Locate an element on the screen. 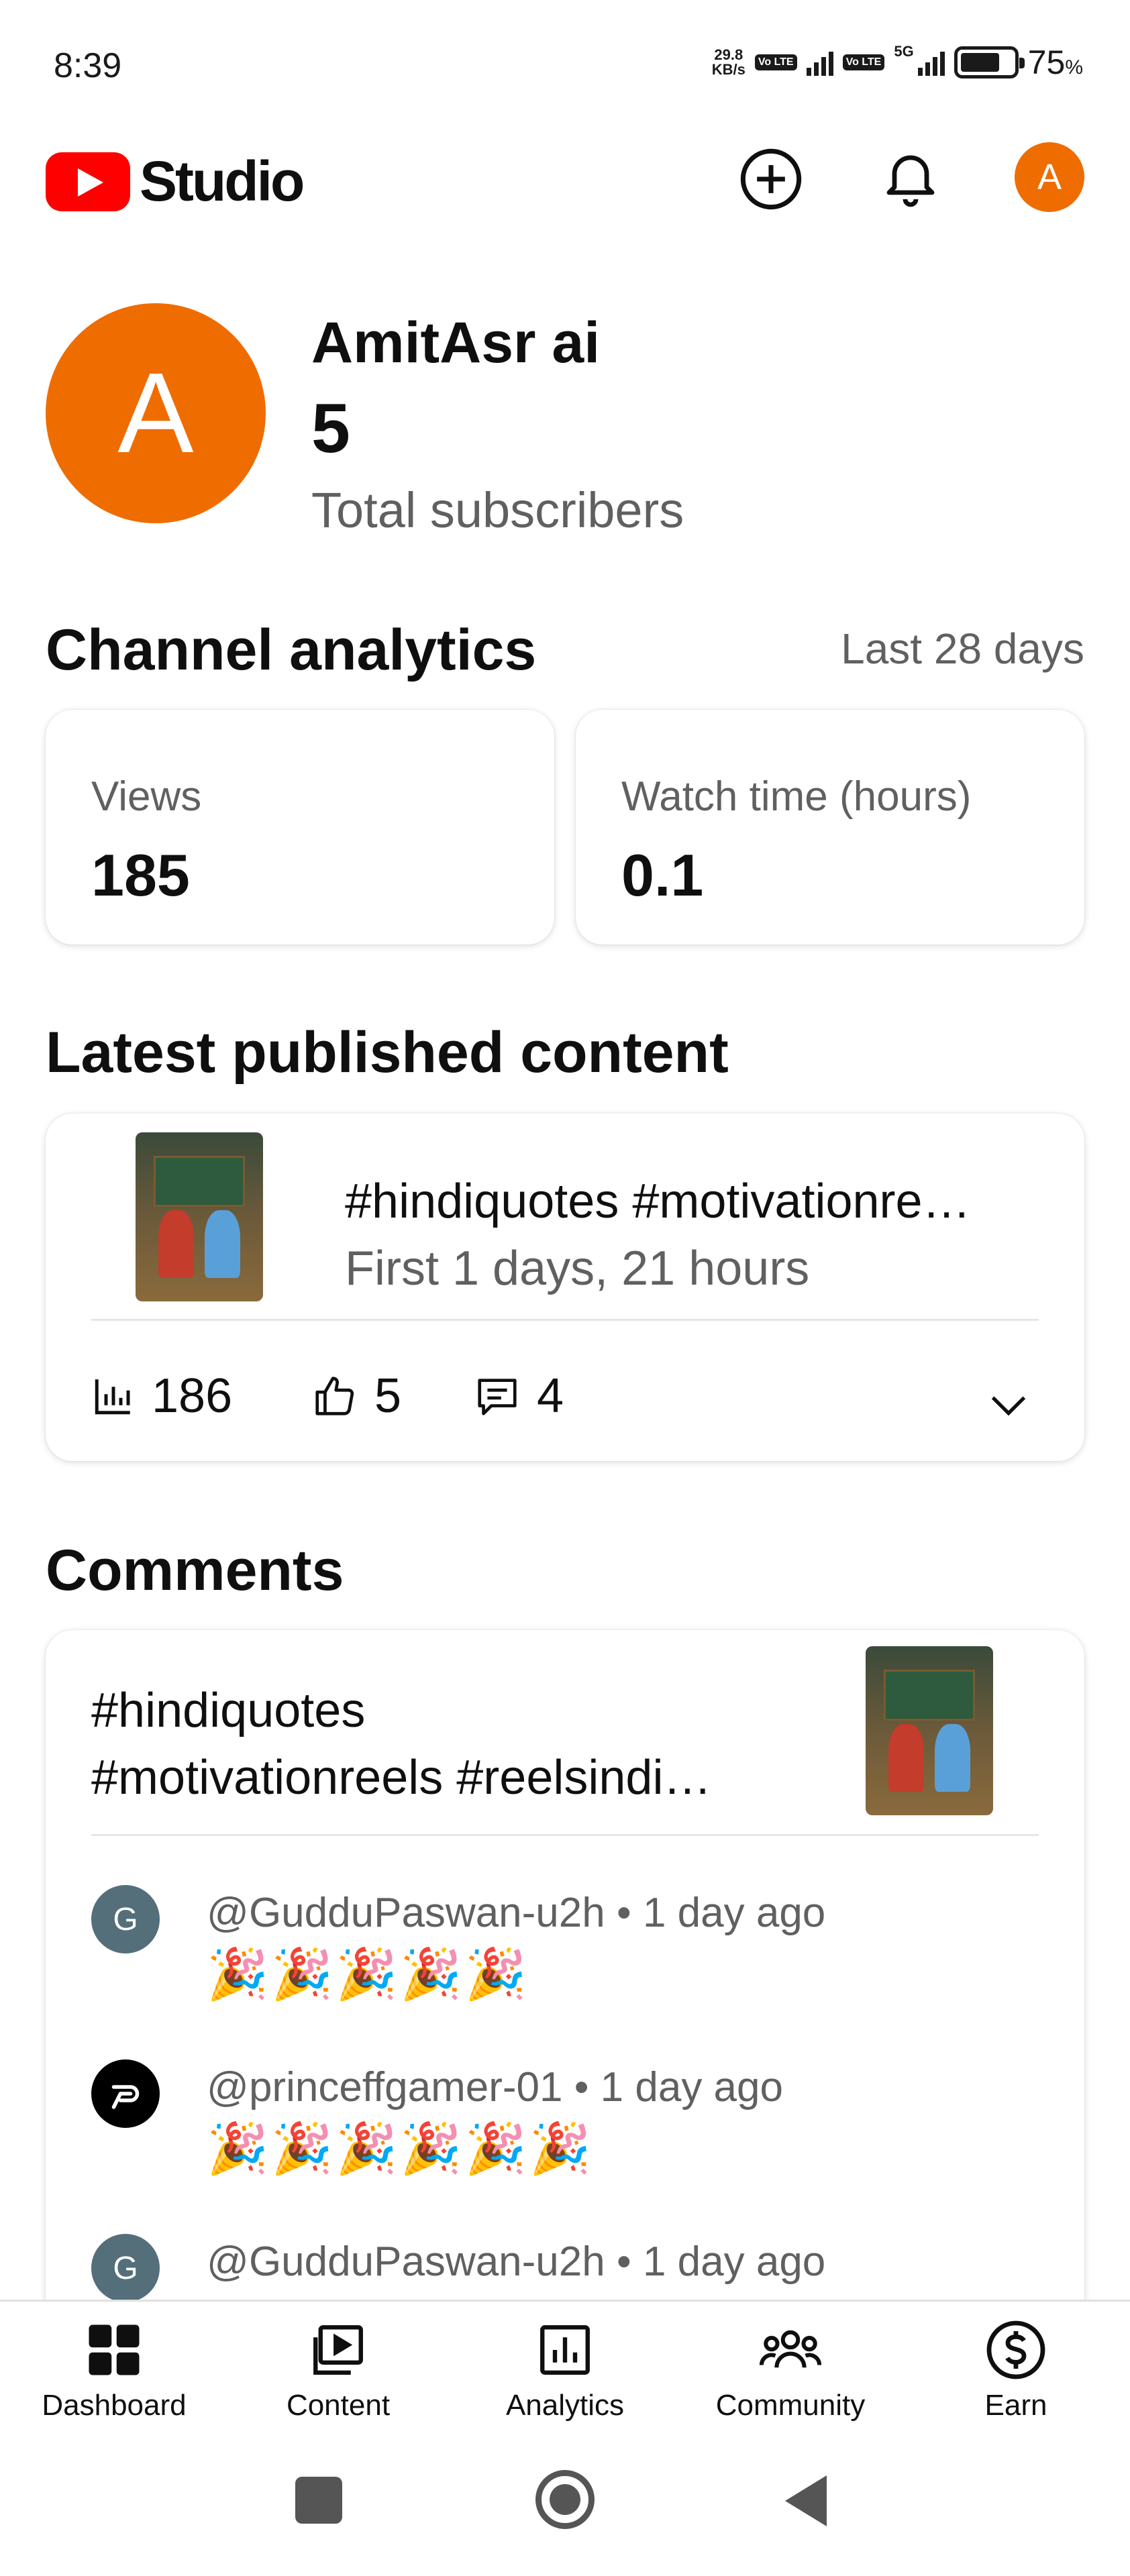 This screenshot has height=2576, width=1130. recent-apps-button is located at coordinates (318, 2500).